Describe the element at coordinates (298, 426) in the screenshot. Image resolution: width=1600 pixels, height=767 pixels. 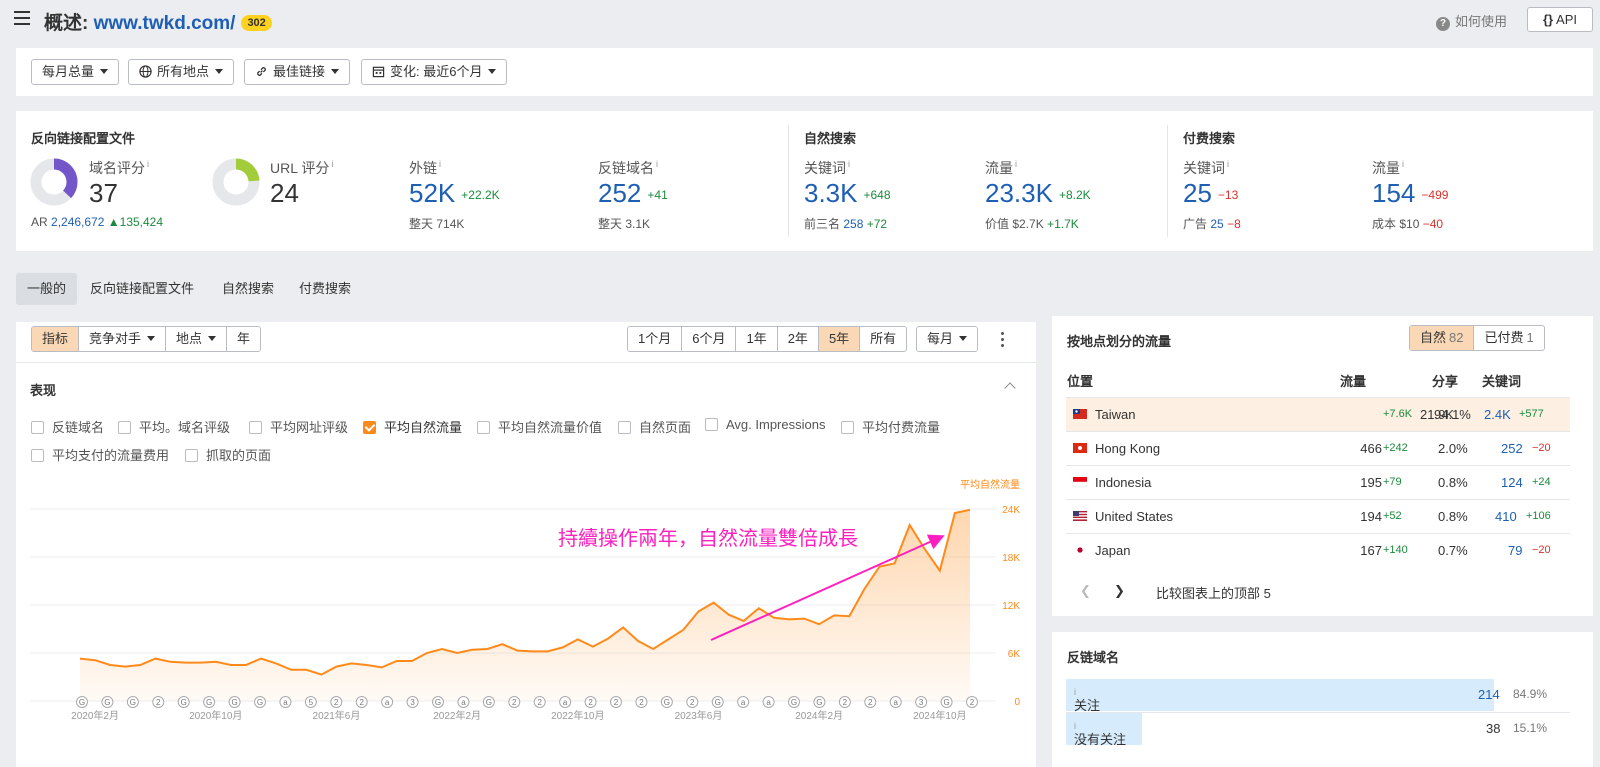
I see `metric-checkbox: 平均网址评级` at that location.